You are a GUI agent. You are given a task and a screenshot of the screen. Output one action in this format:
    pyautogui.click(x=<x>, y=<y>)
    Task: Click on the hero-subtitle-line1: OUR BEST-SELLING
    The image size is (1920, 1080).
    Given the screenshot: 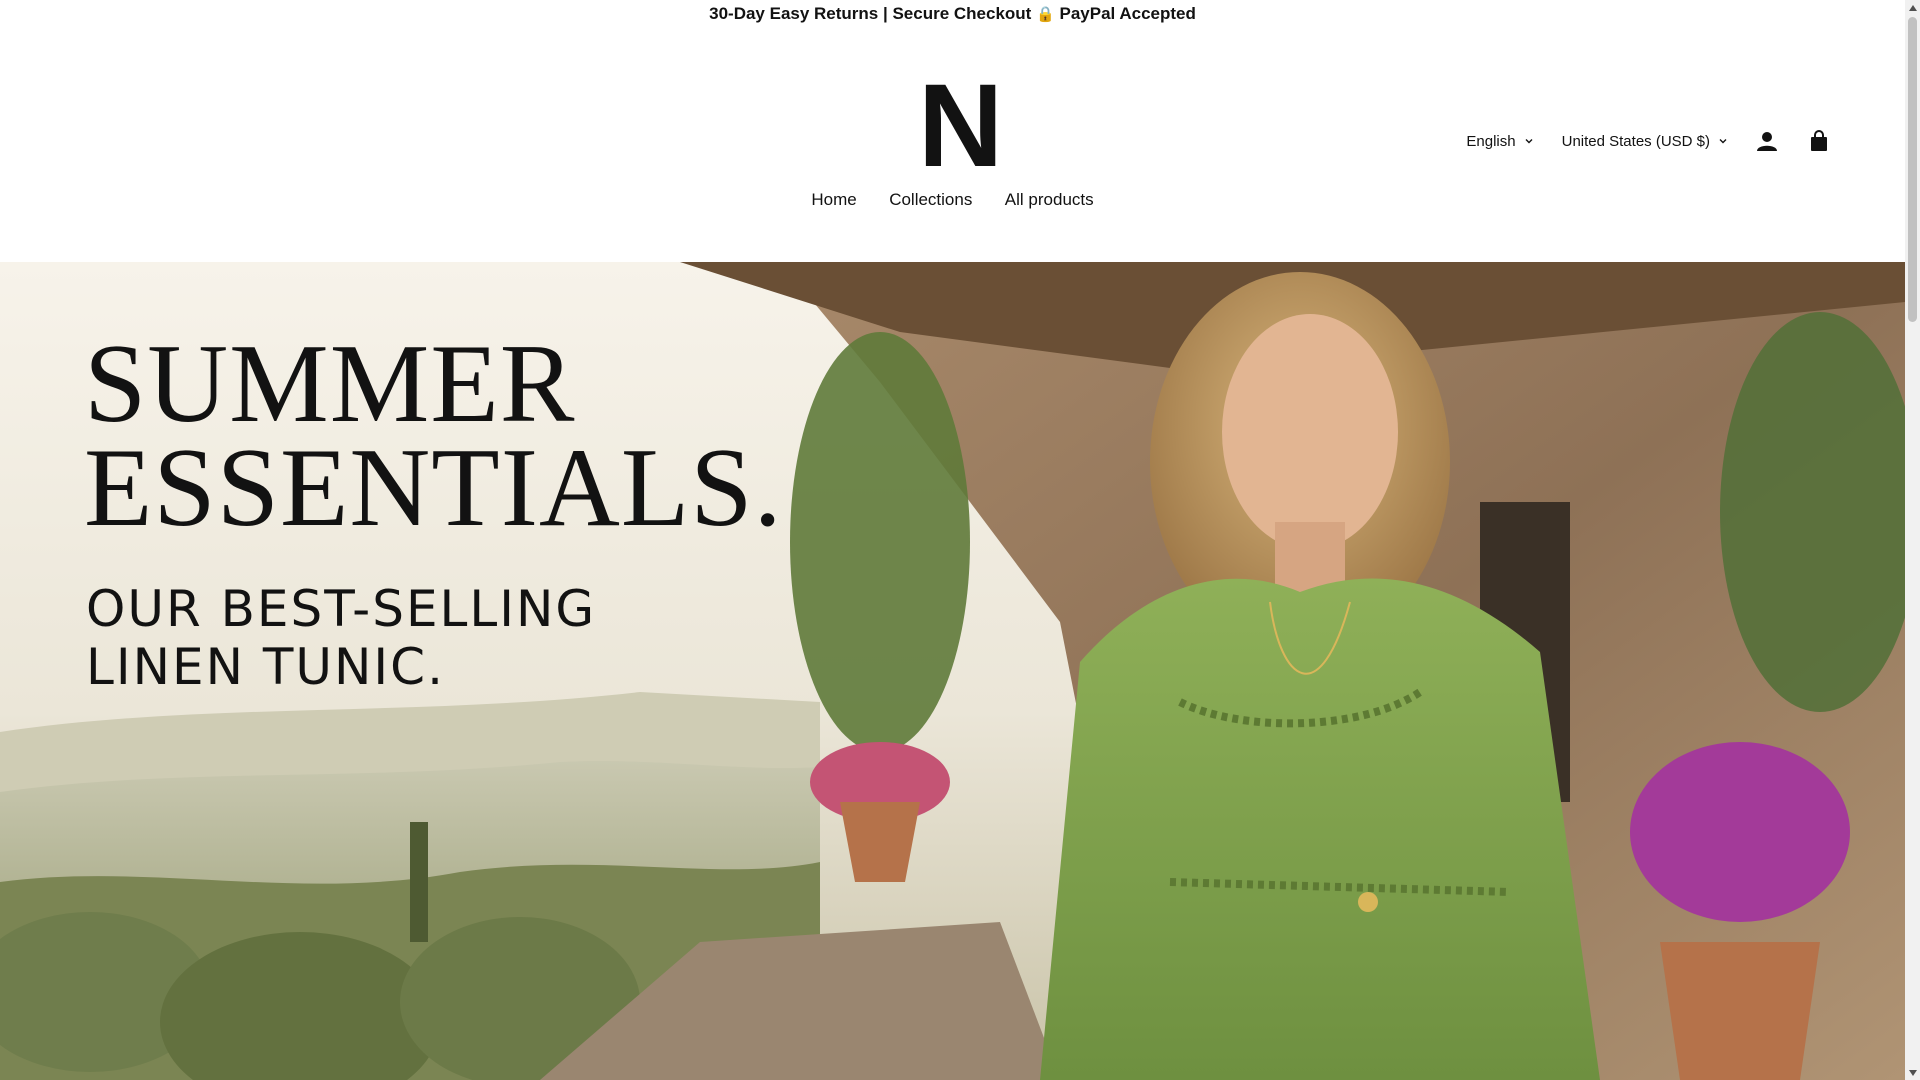 What is the action you would take?
    pyautogui.click(x=341, y=609)
    